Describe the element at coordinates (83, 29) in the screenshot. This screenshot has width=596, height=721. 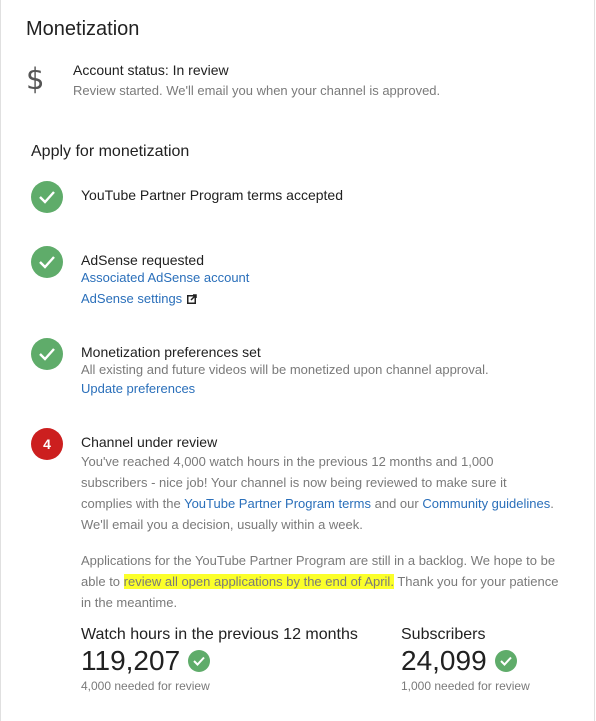
I see `page-title: Monetization` at that location.